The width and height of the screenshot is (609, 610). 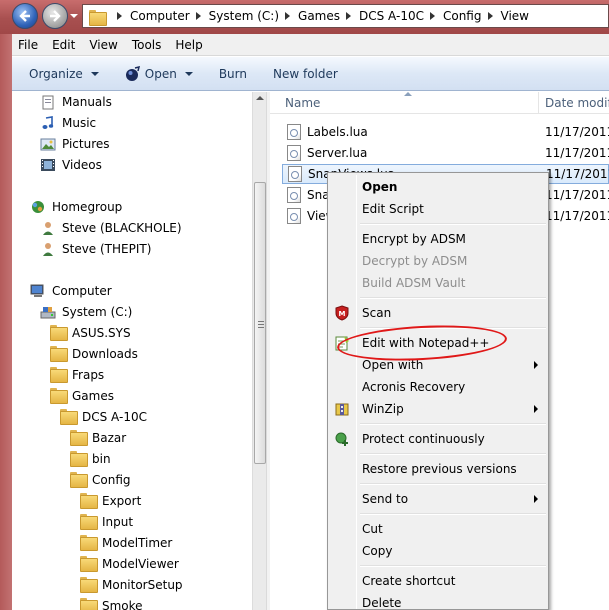 I want to click on nav-item-bin: bin, so click(x=90, y=459).